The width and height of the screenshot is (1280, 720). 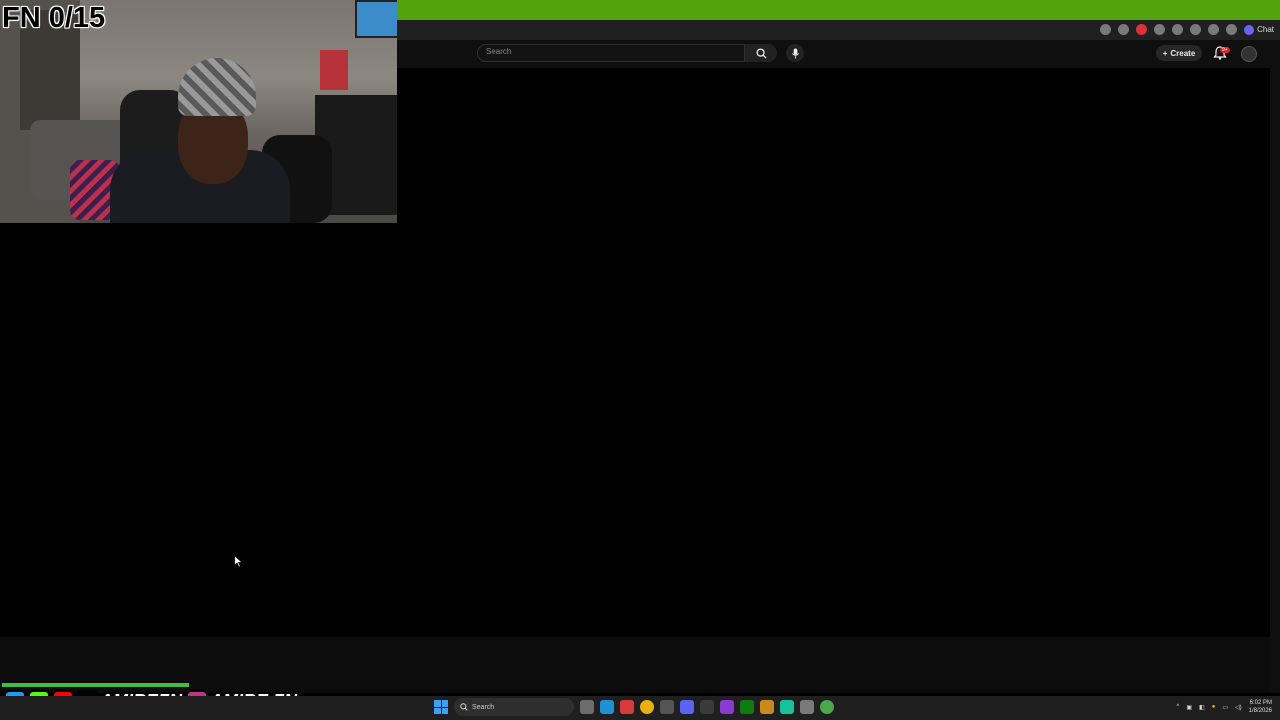 I want to click on webcam-tv, so click(x=376, y=19).